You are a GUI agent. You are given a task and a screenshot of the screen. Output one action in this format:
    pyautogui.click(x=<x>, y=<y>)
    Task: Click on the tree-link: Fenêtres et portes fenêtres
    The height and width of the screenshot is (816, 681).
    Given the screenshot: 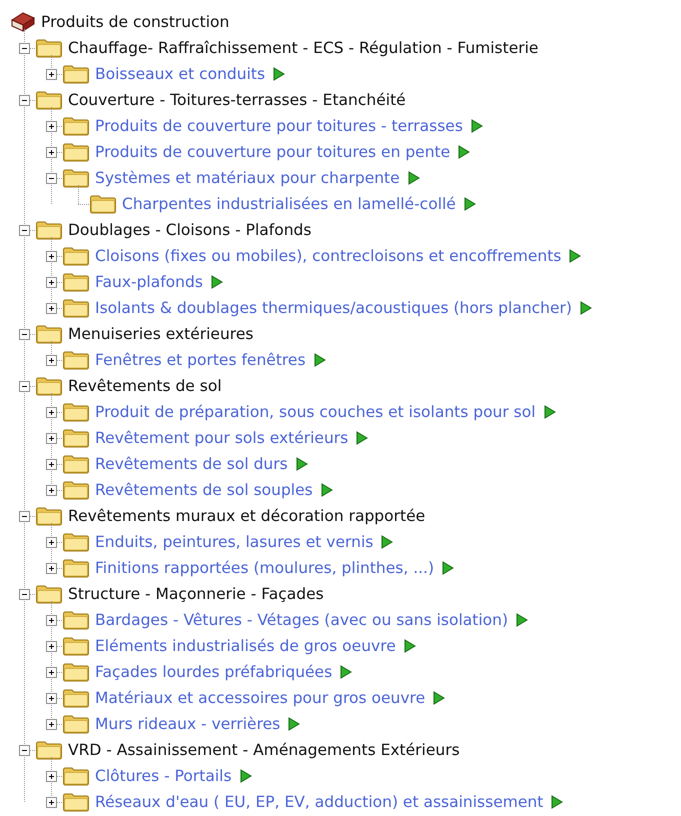 What is the action you would take?
    pyautogui.click(x=200, y=360)
    